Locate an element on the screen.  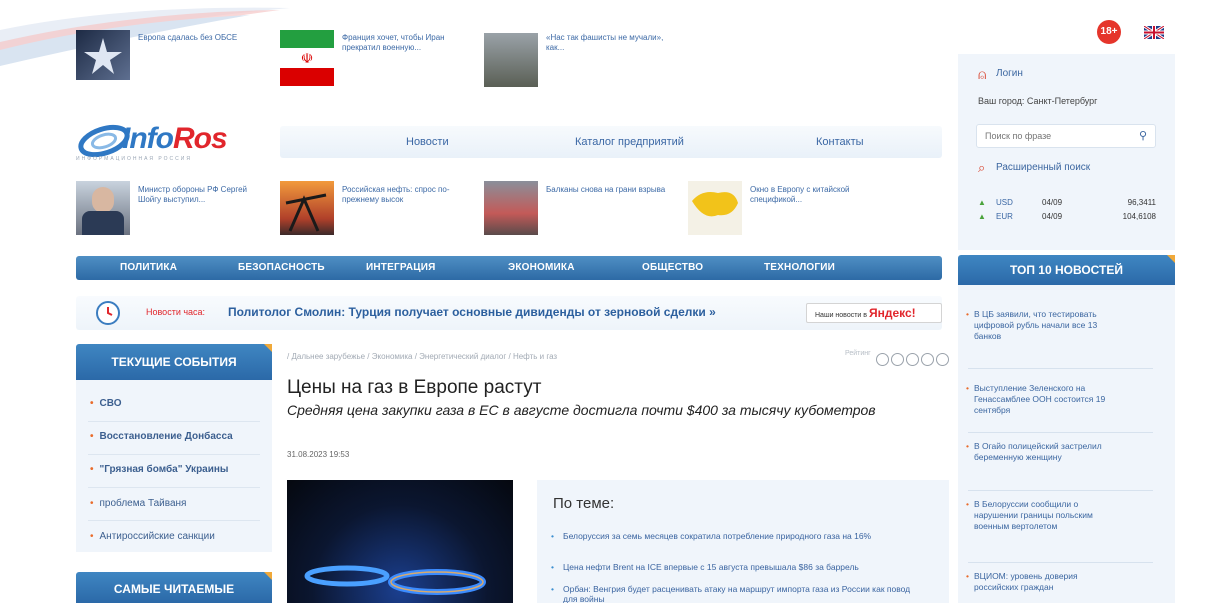
eur-date: 04/09 is located at coordinates (1052, 216).